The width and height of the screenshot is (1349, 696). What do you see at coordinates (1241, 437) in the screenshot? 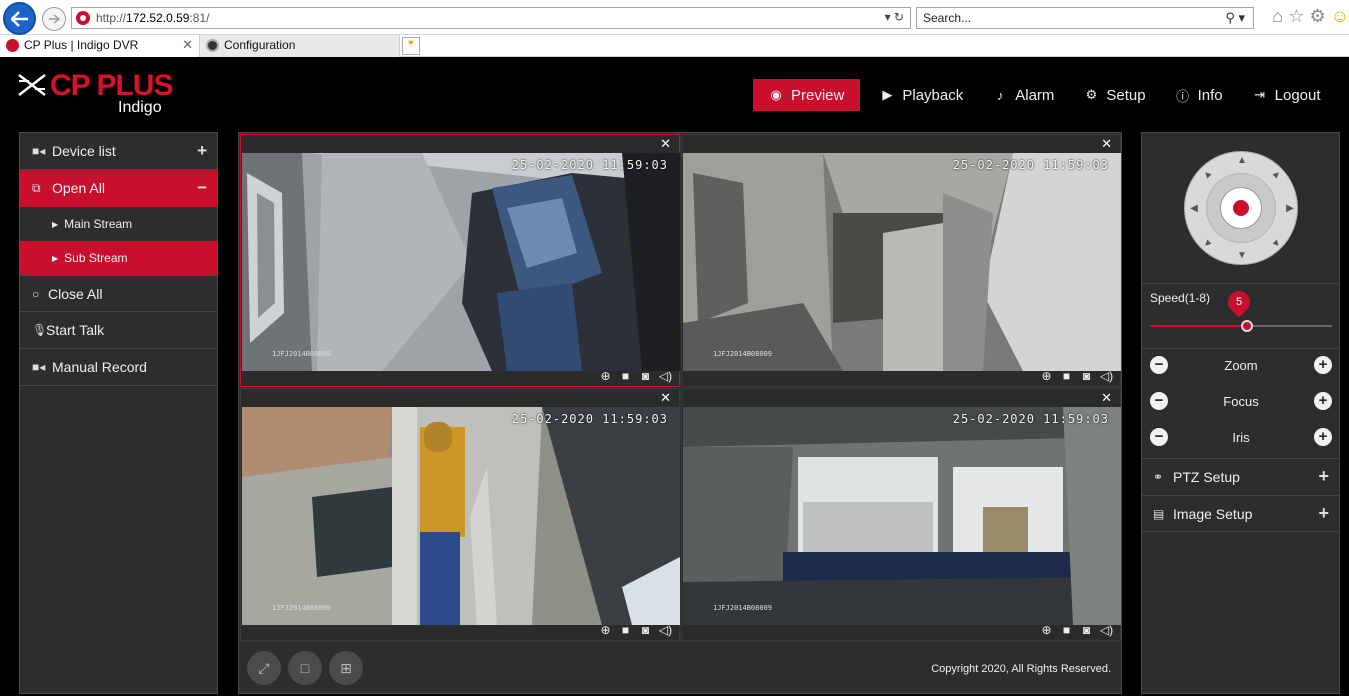
I see `iris-label: Iris` at bounding box center [1241, 437].